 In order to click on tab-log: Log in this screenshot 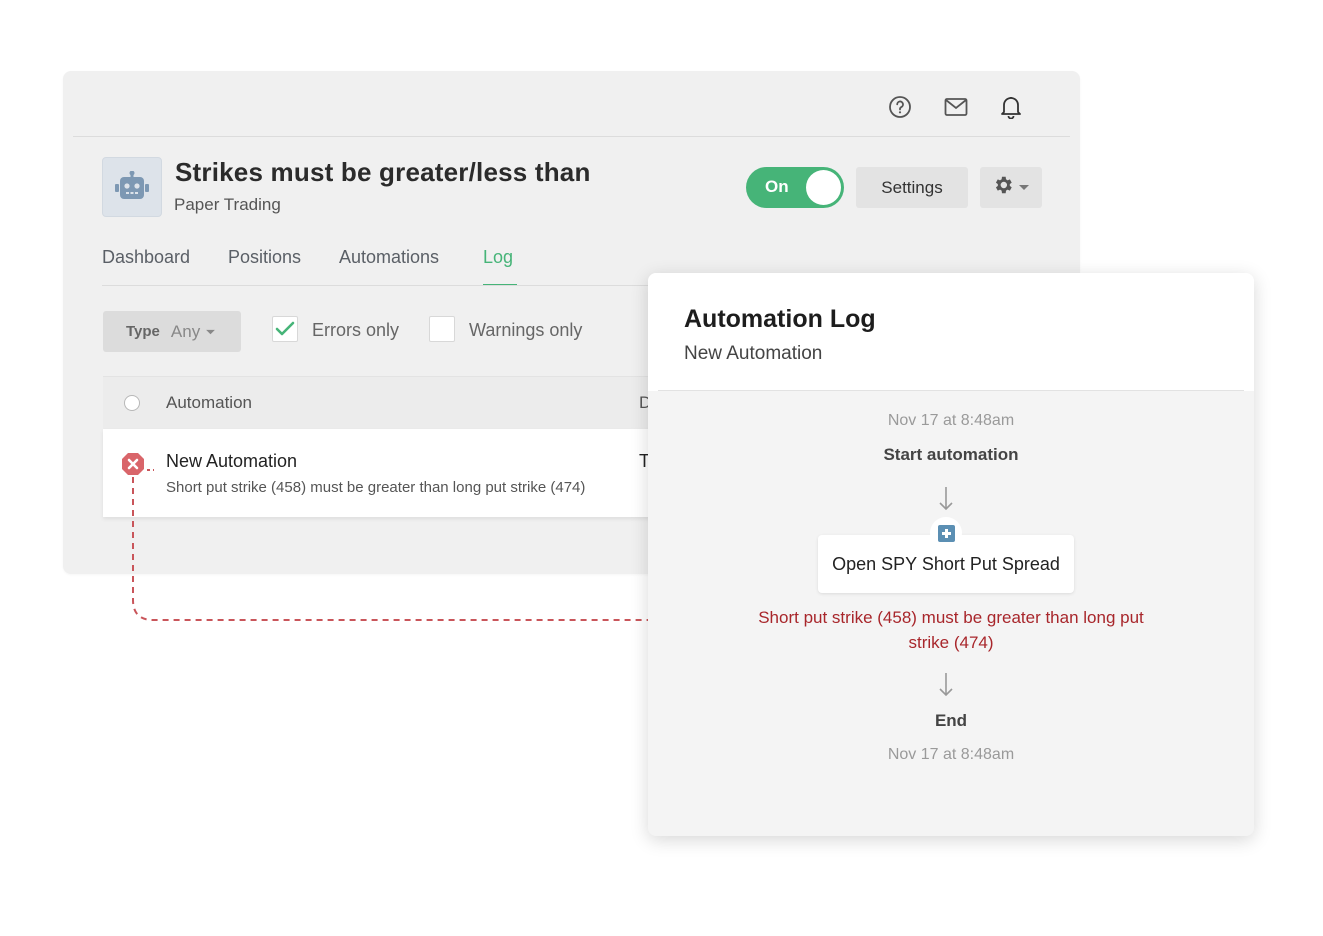, I will do `click(498, 257)`.